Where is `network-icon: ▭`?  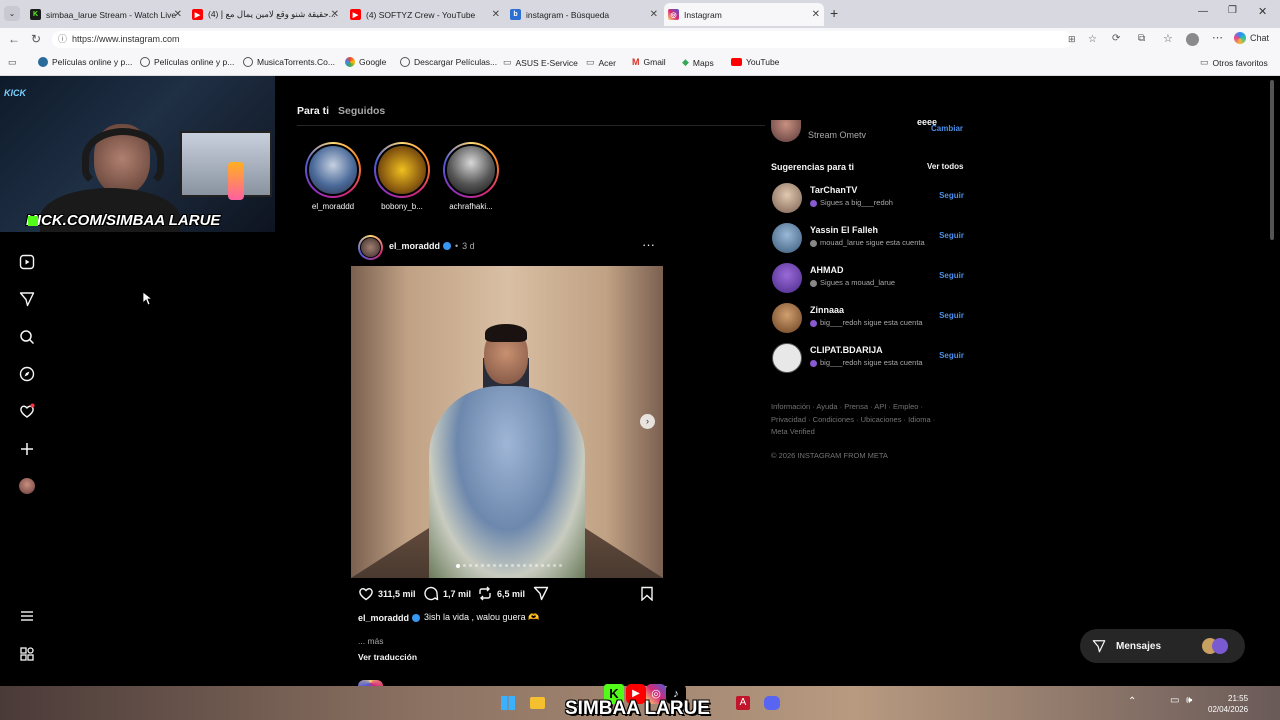
network-icon: ▭ is located at coordinates (1174, 700).